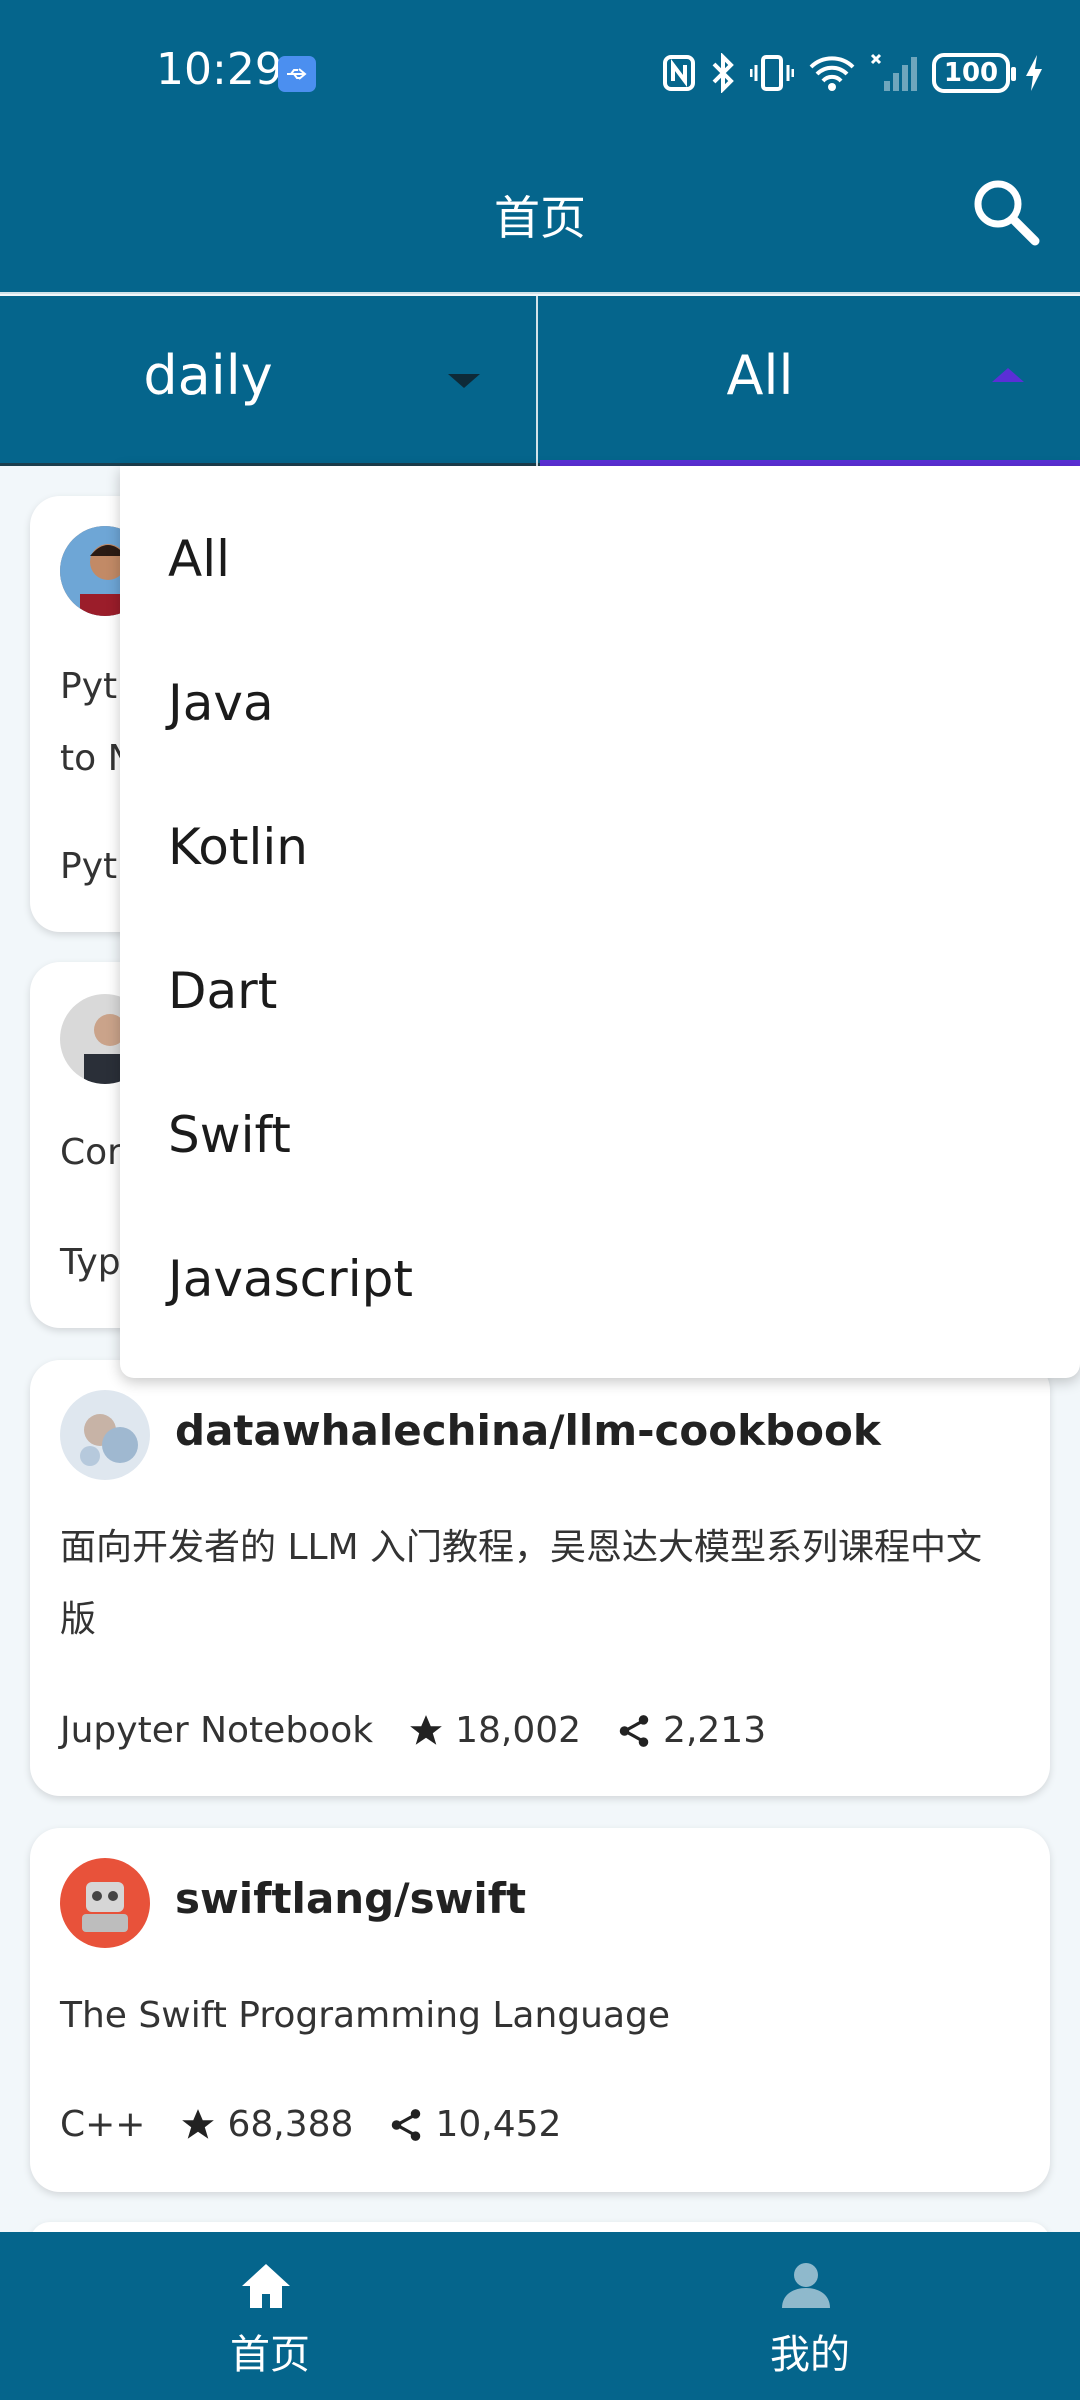 The width and height of the screenshot is (1080, 2400). I want to click on search-icon, so click(1007, 213).